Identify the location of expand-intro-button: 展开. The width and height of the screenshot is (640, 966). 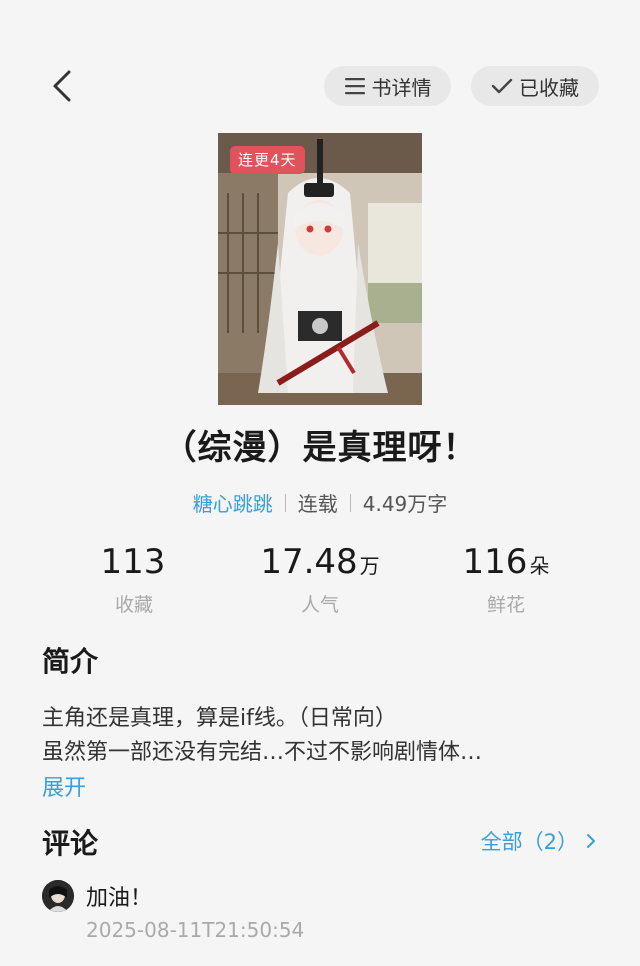
(64, 786).